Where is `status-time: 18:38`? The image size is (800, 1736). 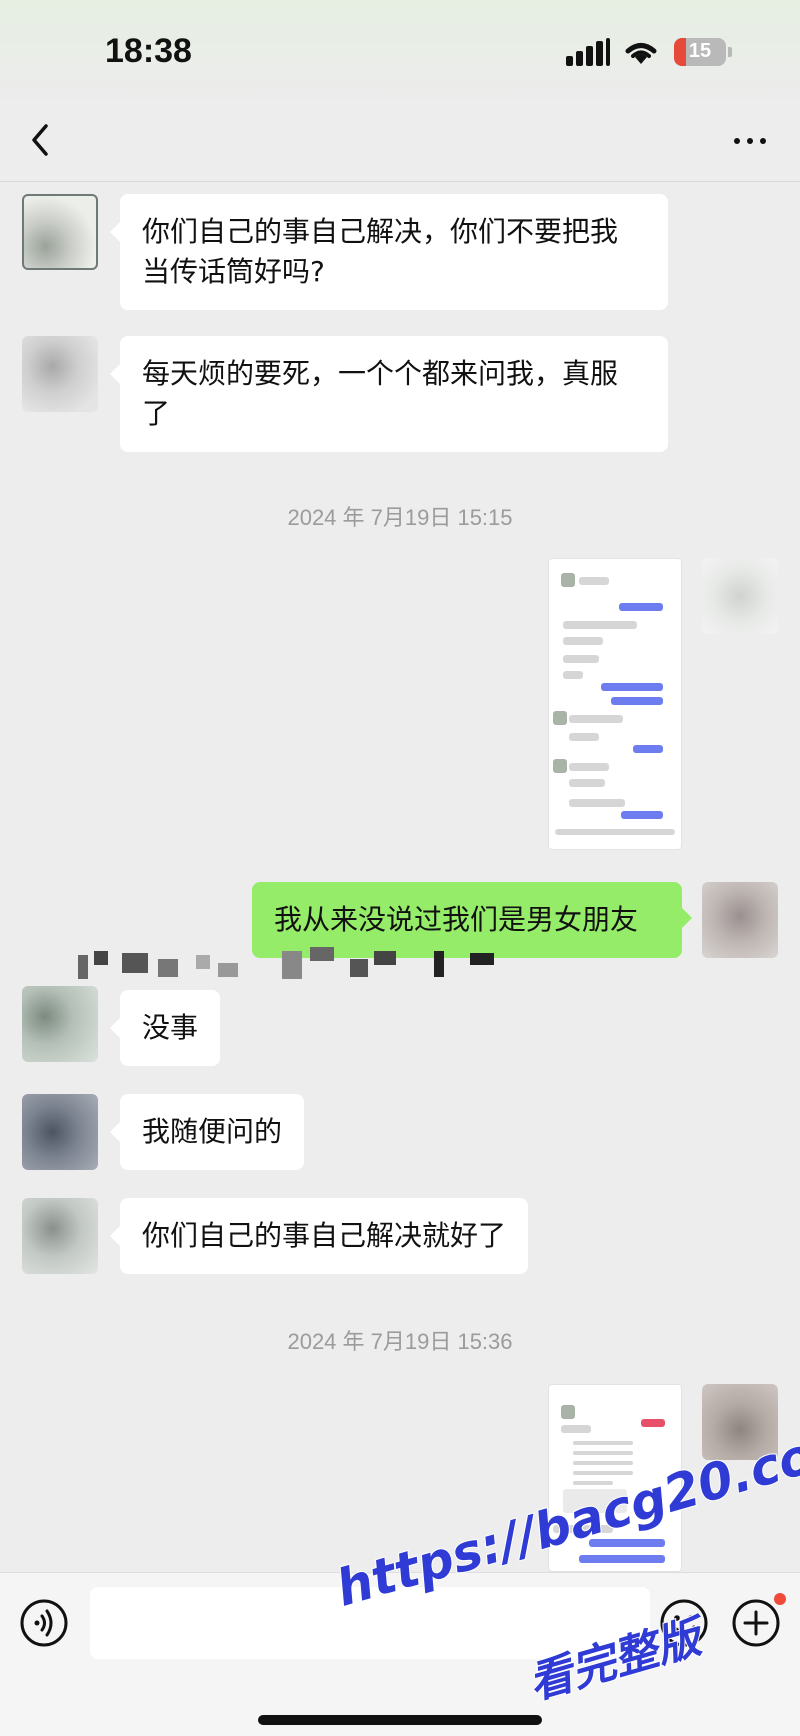
status-time: 18:38 is located at coordinates (148, 51).